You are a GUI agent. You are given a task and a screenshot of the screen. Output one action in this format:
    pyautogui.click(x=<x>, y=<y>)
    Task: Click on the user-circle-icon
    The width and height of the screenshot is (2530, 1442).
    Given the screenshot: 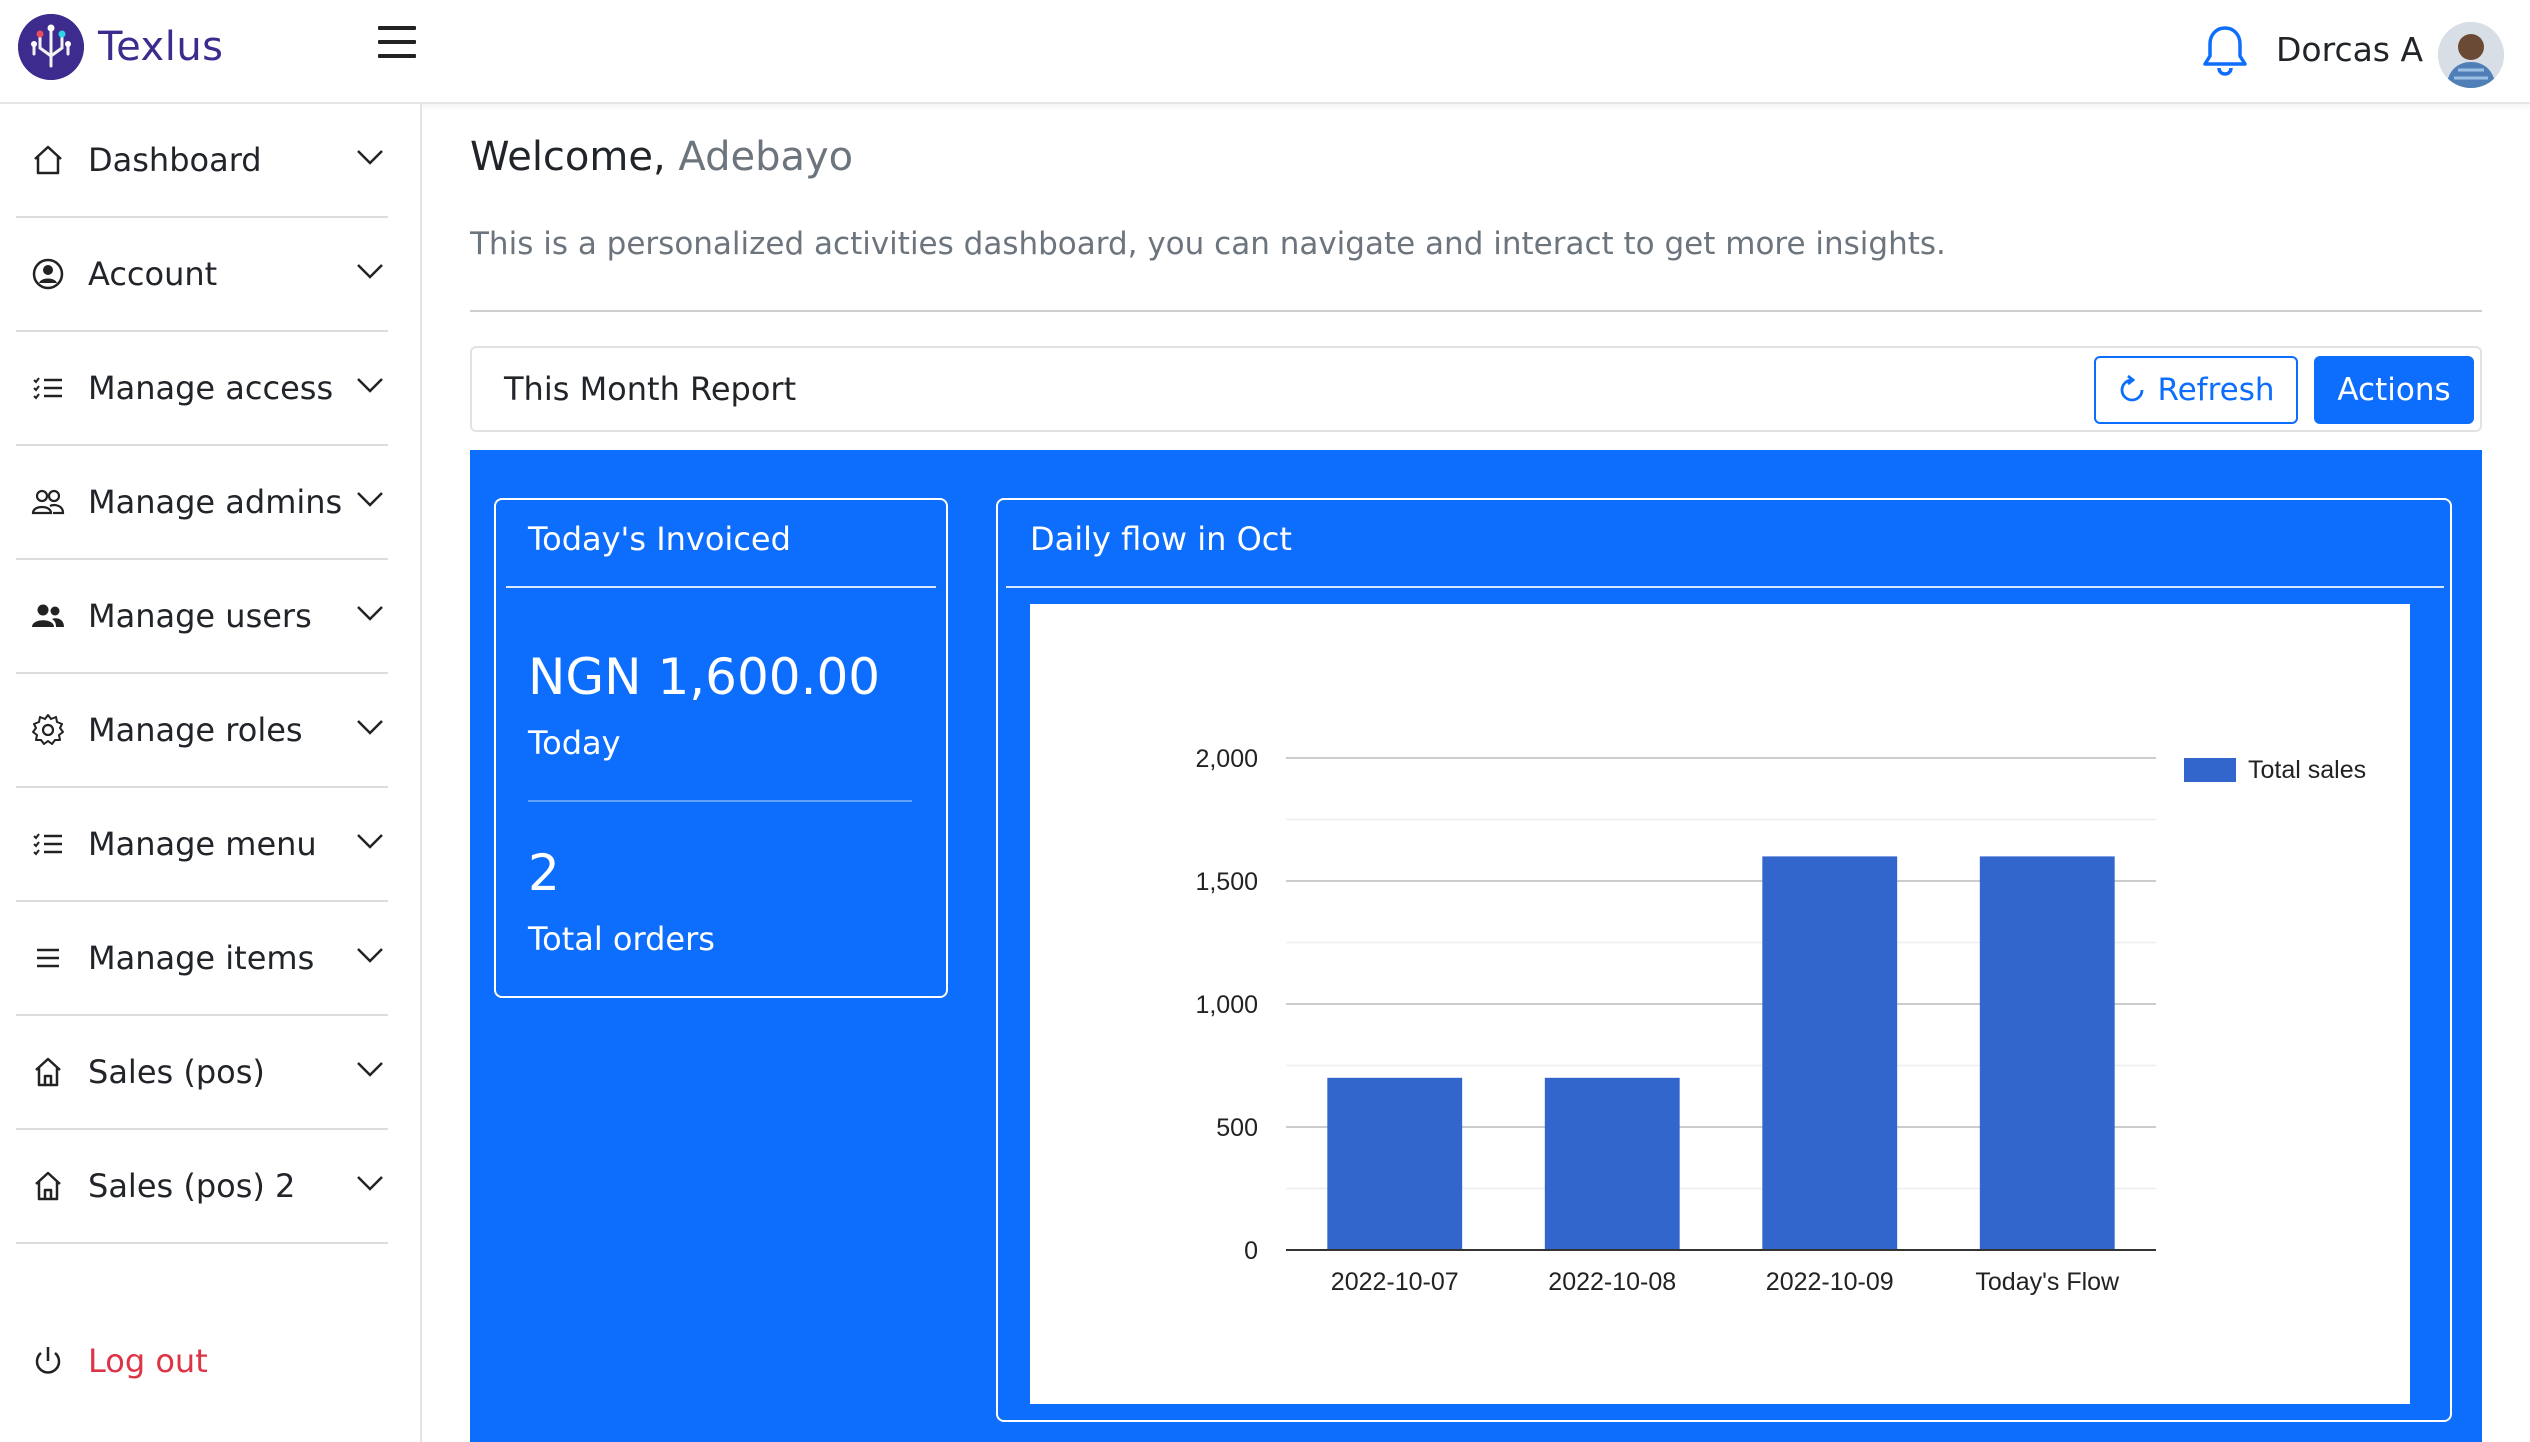 What is the action you would take?
    pyautogui.click(x=48, y=274)
    